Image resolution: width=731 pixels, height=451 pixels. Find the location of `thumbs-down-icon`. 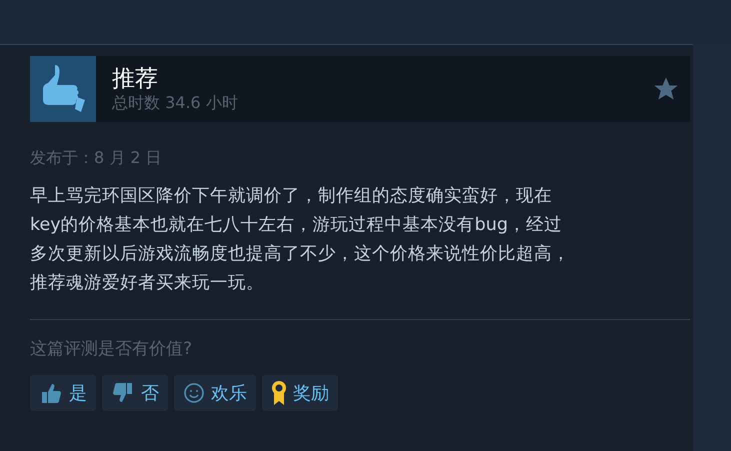

thumbs-down-icon is located at coordinates (123, 393).